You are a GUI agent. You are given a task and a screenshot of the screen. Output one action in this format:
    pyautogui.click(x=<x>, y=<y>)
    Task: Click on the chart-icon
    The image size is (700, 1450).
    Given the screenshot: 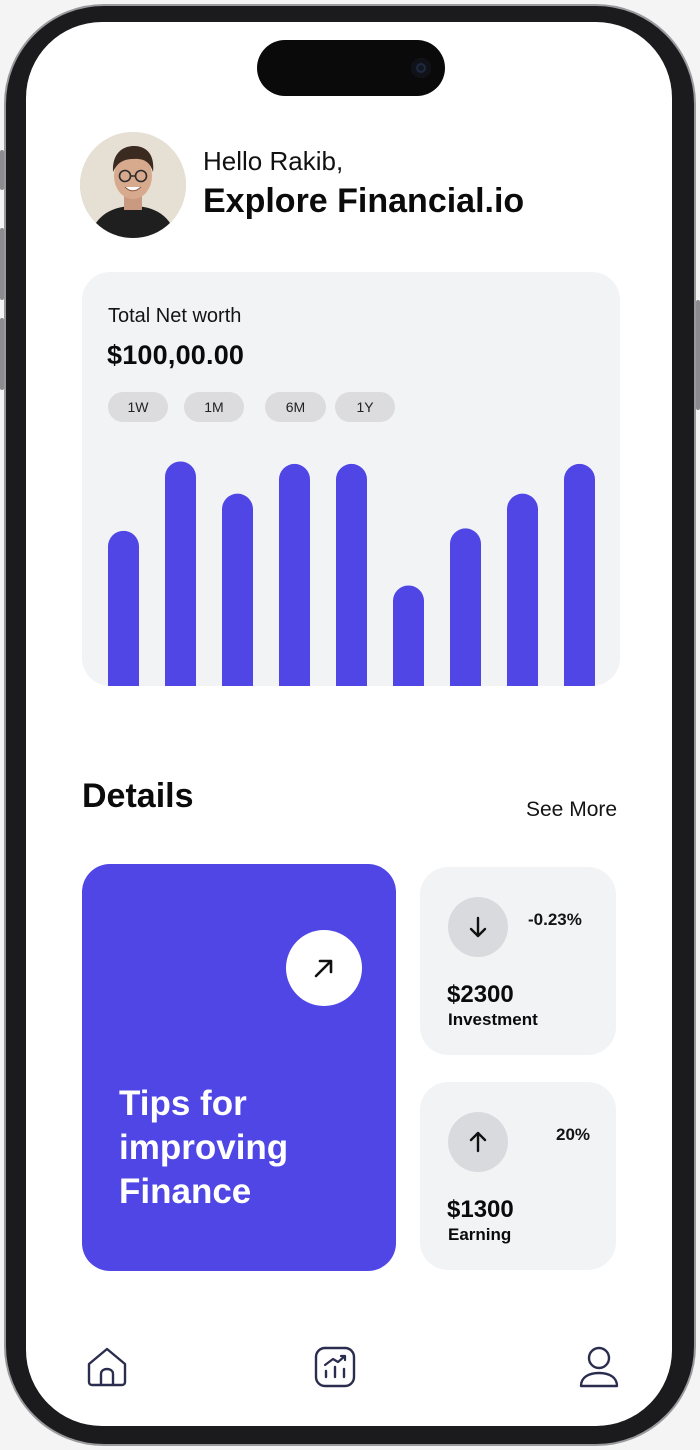 What is the action you would take?
    pyautogui.click(x=335, y=1367)
    